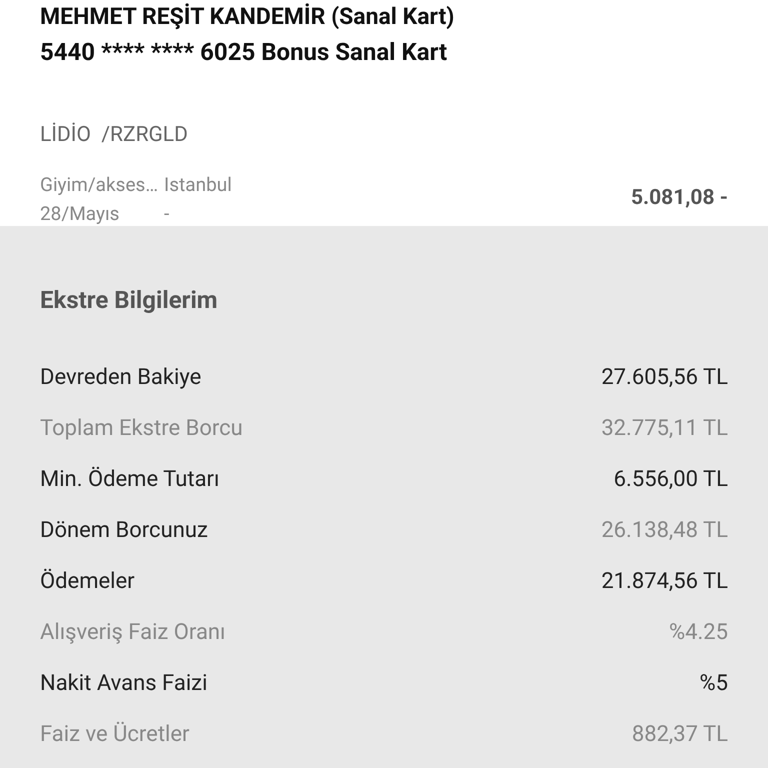 The width and height of the screenshot is (768, 768). Describe the element at coordinates (130, 480) in the screenshot. I see `row-label: Min. Ödeme Tutarı` at that location.